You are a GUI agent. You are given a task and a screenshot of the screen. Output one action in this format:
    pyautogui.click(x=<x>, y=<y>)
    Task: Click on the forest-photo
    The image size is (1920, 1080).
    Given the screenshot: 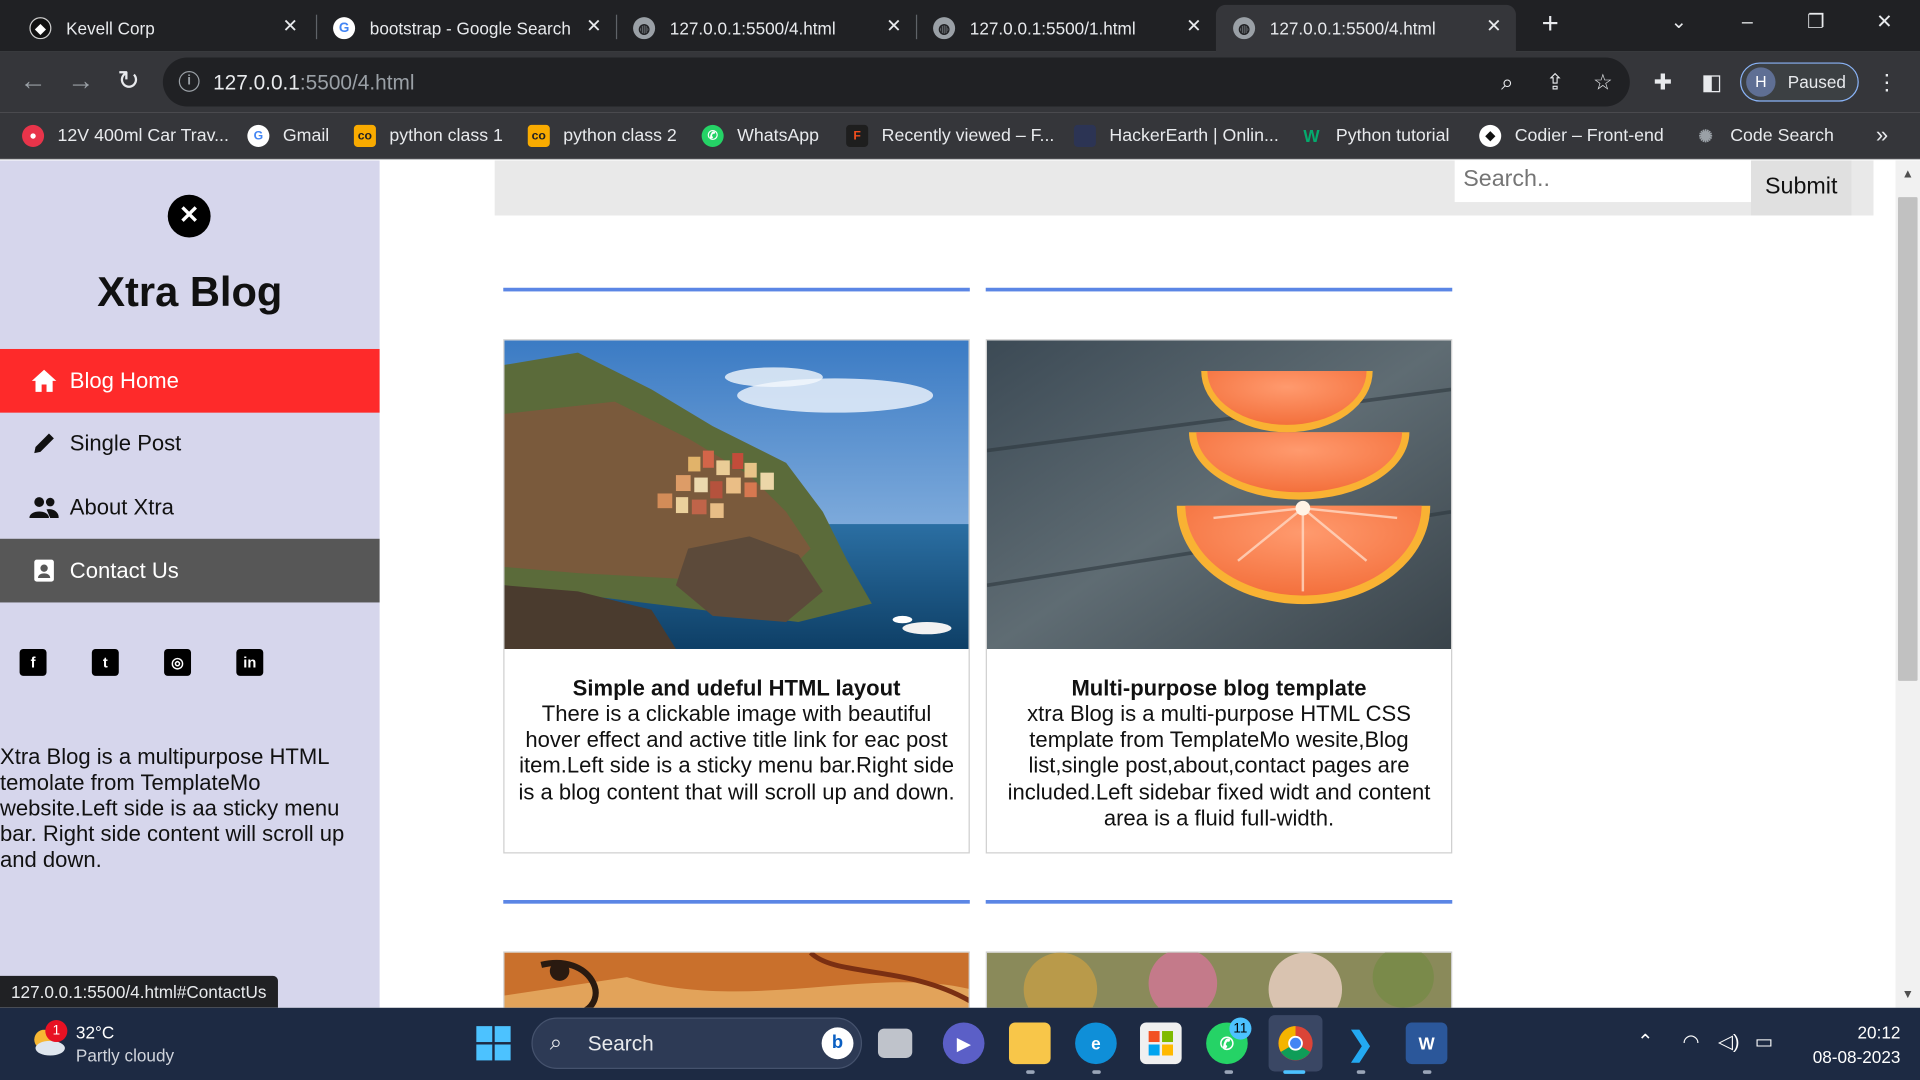 What is the action you would take?
    pyautogui.click(x=1219, y=980)
    